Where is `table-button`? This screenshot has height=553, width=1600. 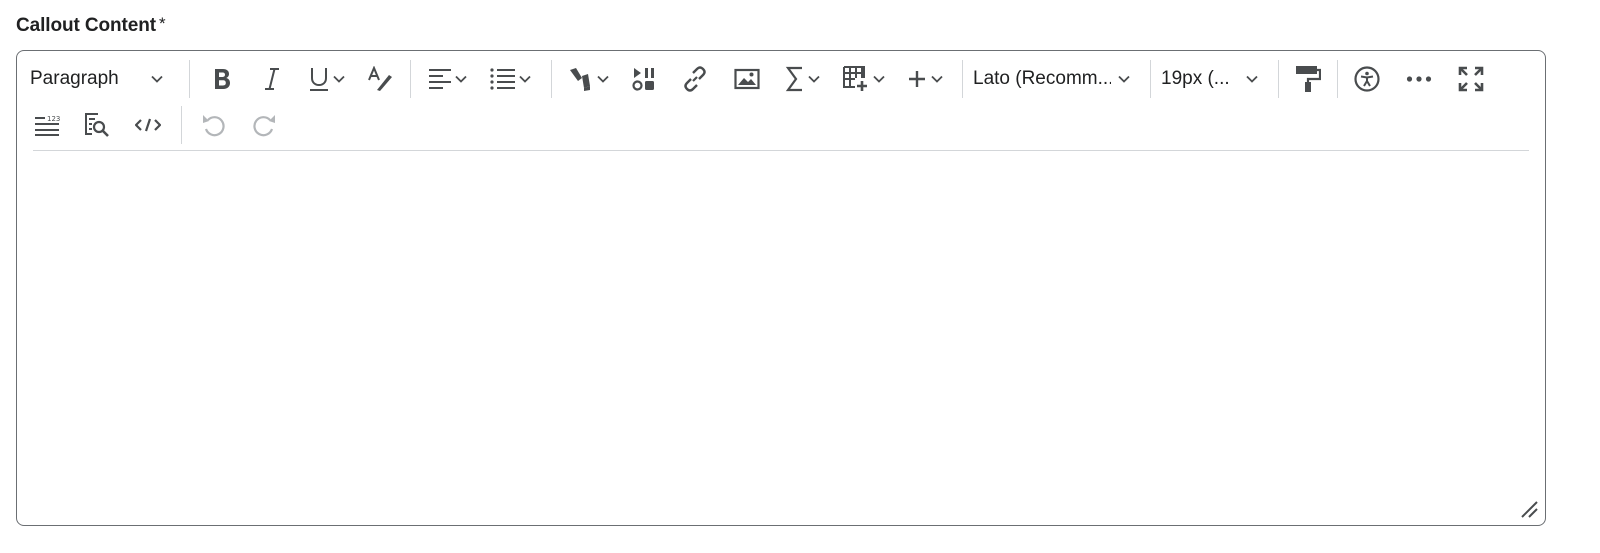
table-button is located at coordinates (864, 79).